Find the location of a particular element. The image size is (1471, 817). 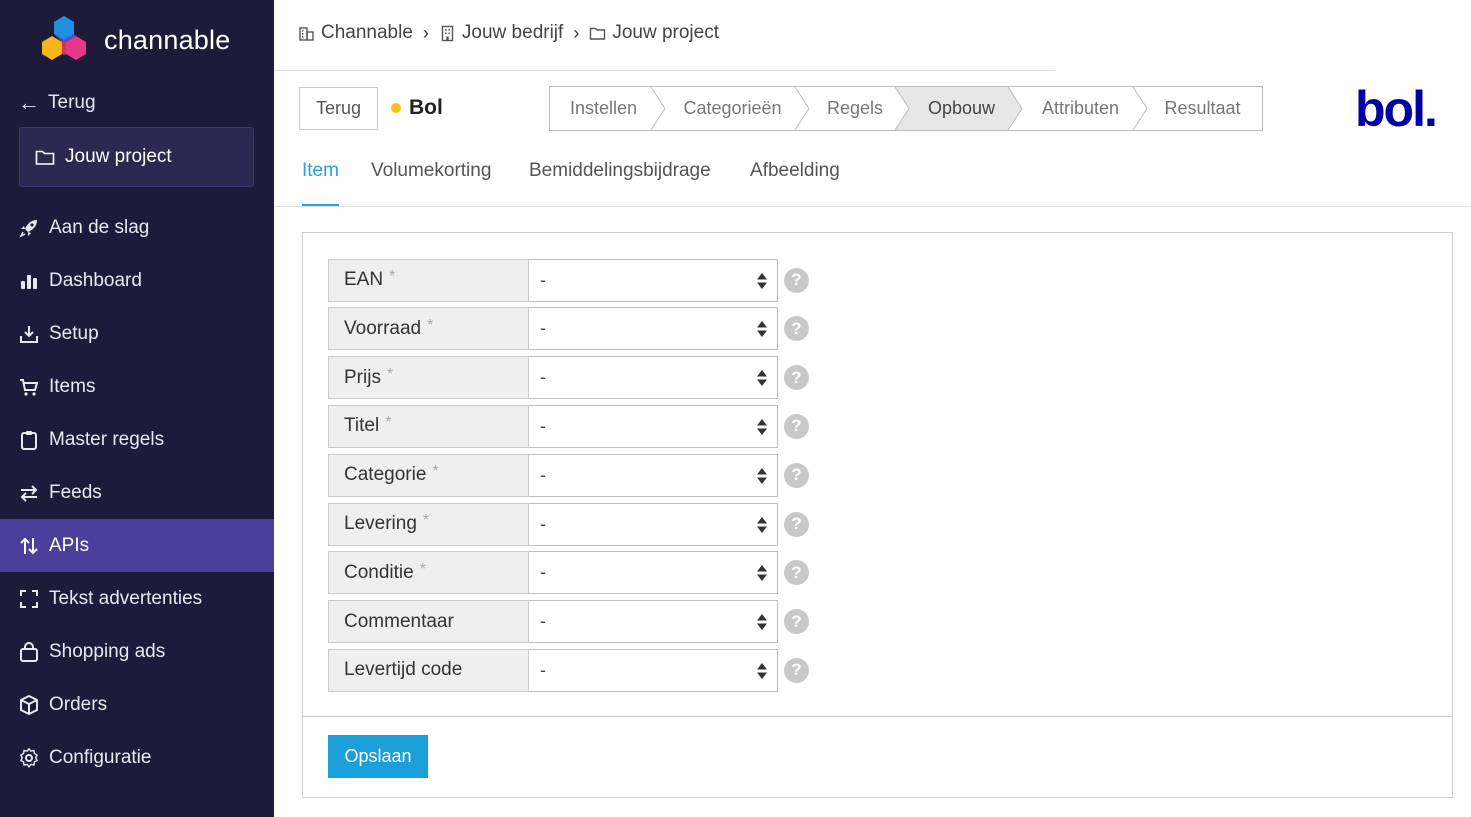

sidebar-item-aan-de-slag: Aan de slag is located at coordinates (137, 227).